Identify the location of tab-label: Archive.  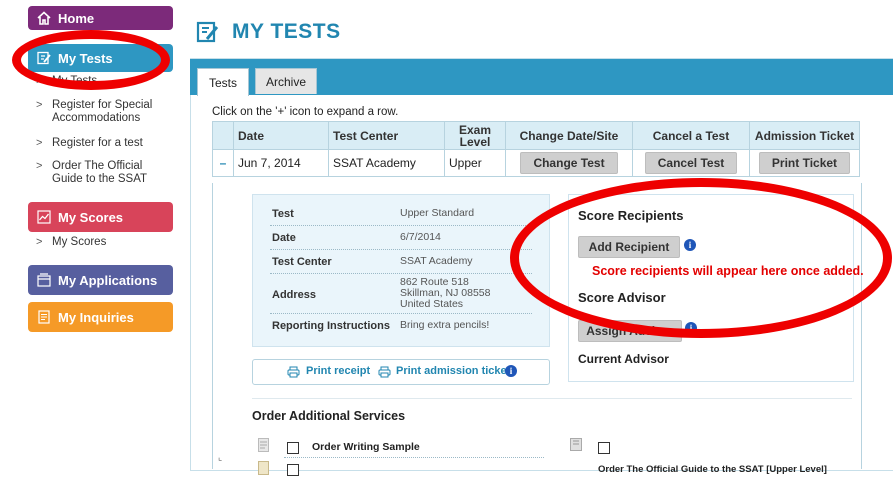
(285, 81).